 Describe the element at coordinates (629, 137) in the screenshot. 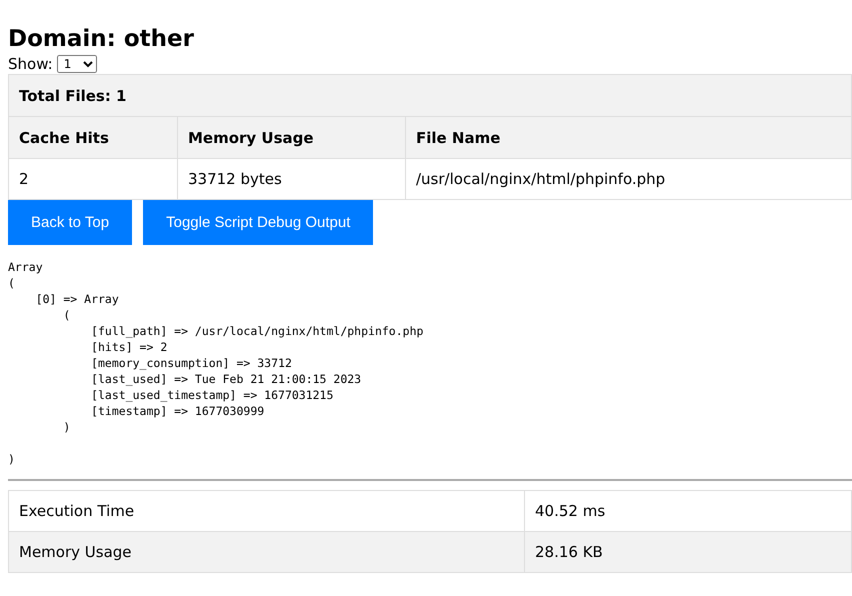

I see `column-header: File Name` at that location.